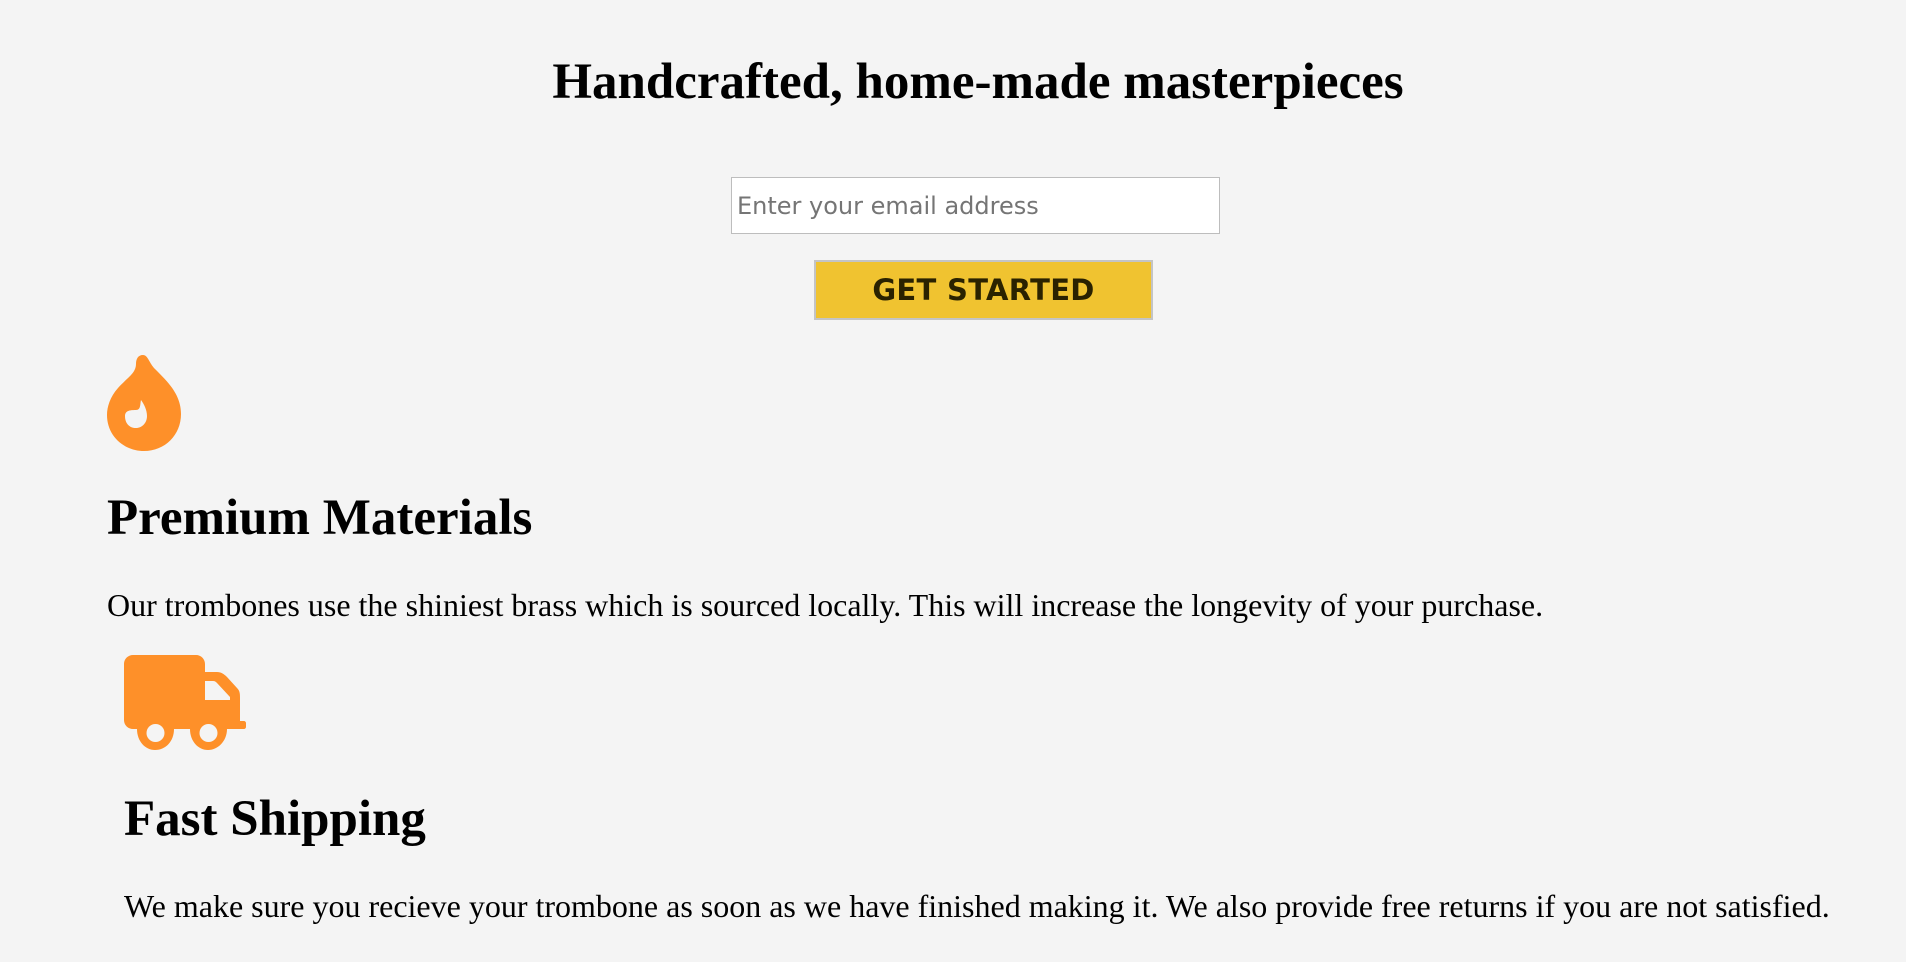 This screenshot has width=1906, height=962. What do you see at coordinates (320, 518) in the screenshot?
I see `feature-title-premium-materials: Premium Materials` at bounding box center [320, 518].